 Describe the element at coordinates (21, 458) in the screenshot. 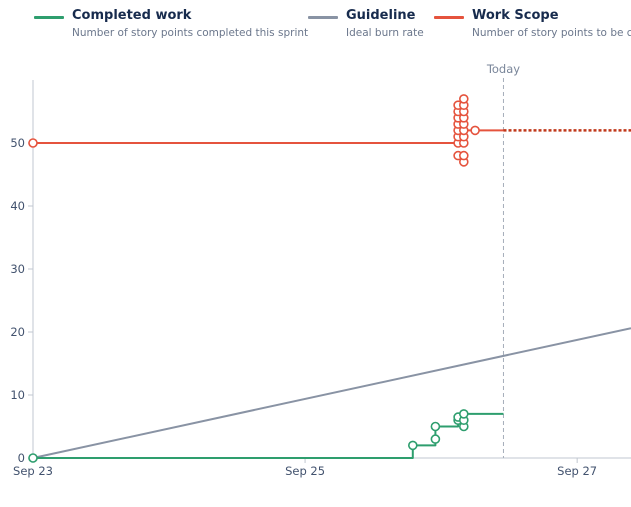

I see `y-tick-label: 0` at that location.